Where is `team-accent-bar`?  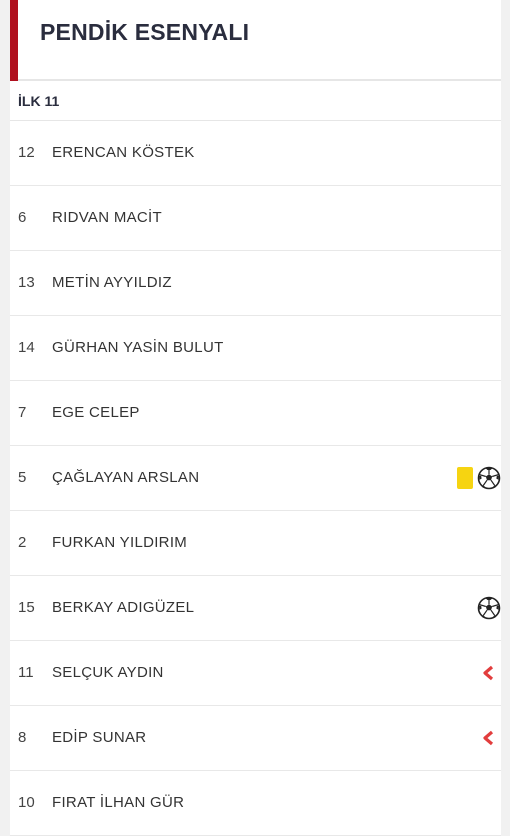
team-accent-bar is located at coordinates (14, 40).